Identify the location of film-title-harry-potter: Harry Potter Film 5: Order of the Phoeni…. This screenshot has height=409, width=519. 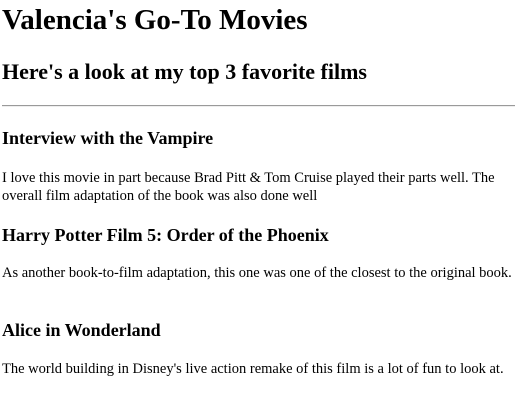
(165, 235).